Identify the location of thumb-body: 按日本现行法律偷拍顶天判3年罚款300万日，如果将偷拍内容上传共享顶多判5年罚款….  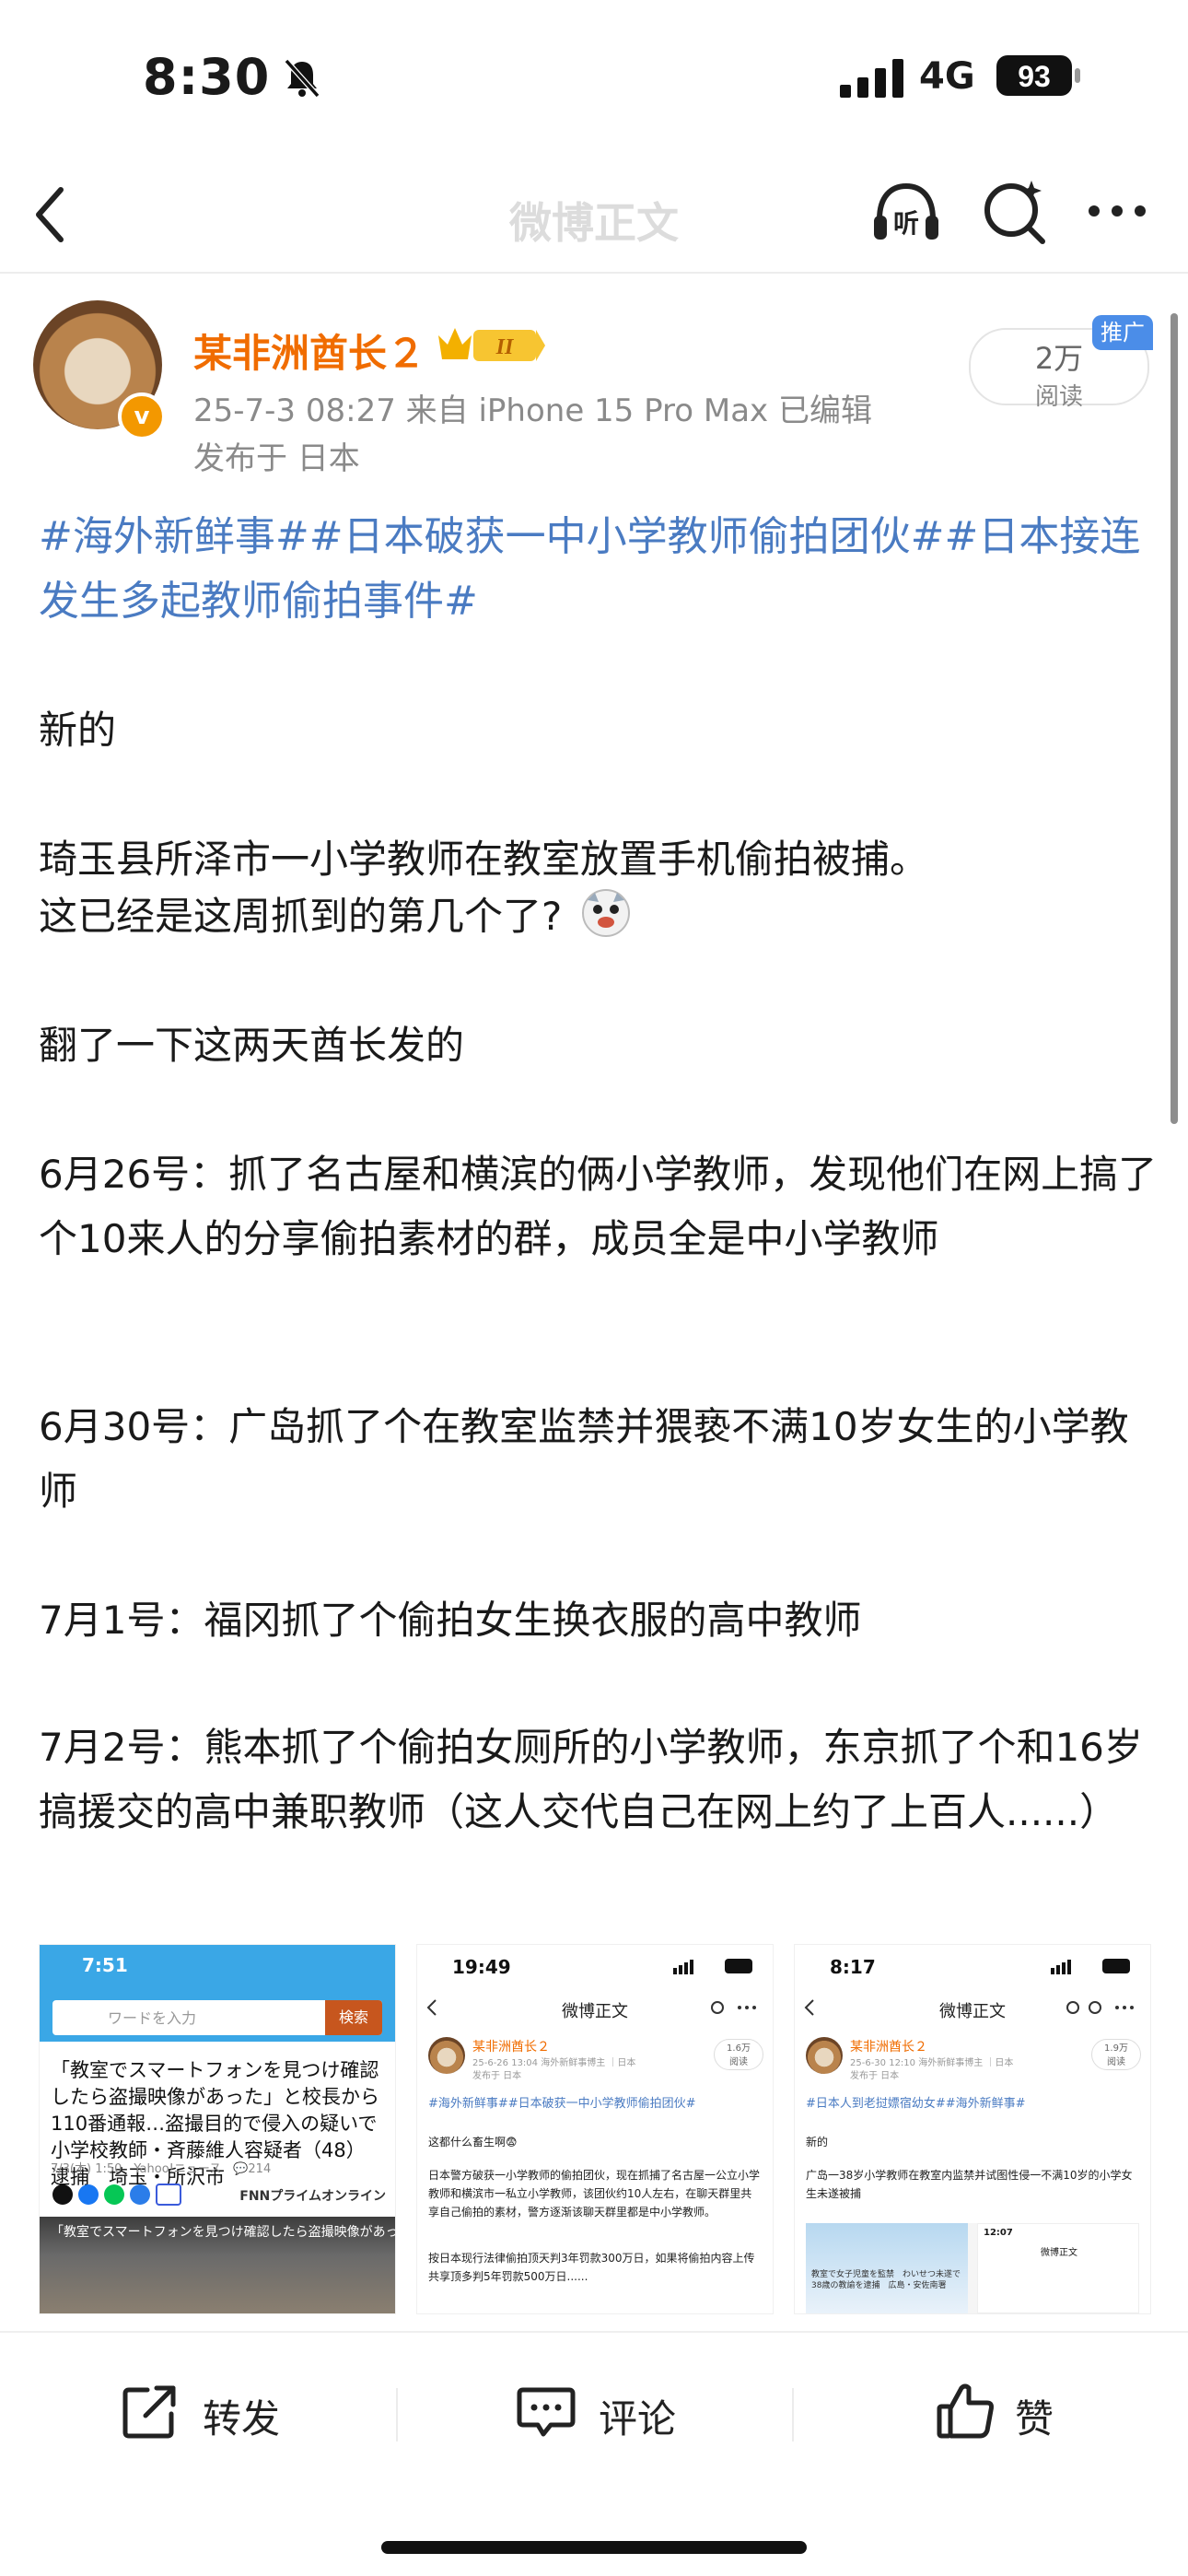
(591, 2267).